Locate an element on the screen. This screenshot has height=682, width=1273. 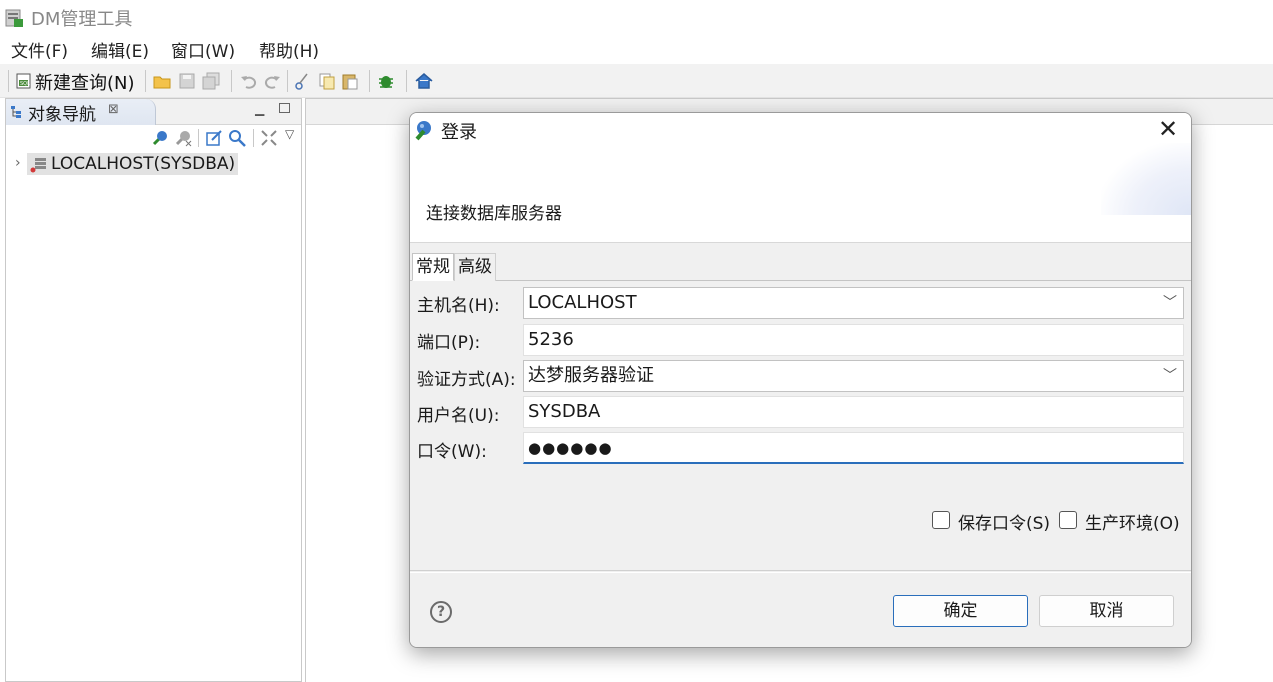
new-query-icon: SQL is located at coordinates (24, 81).